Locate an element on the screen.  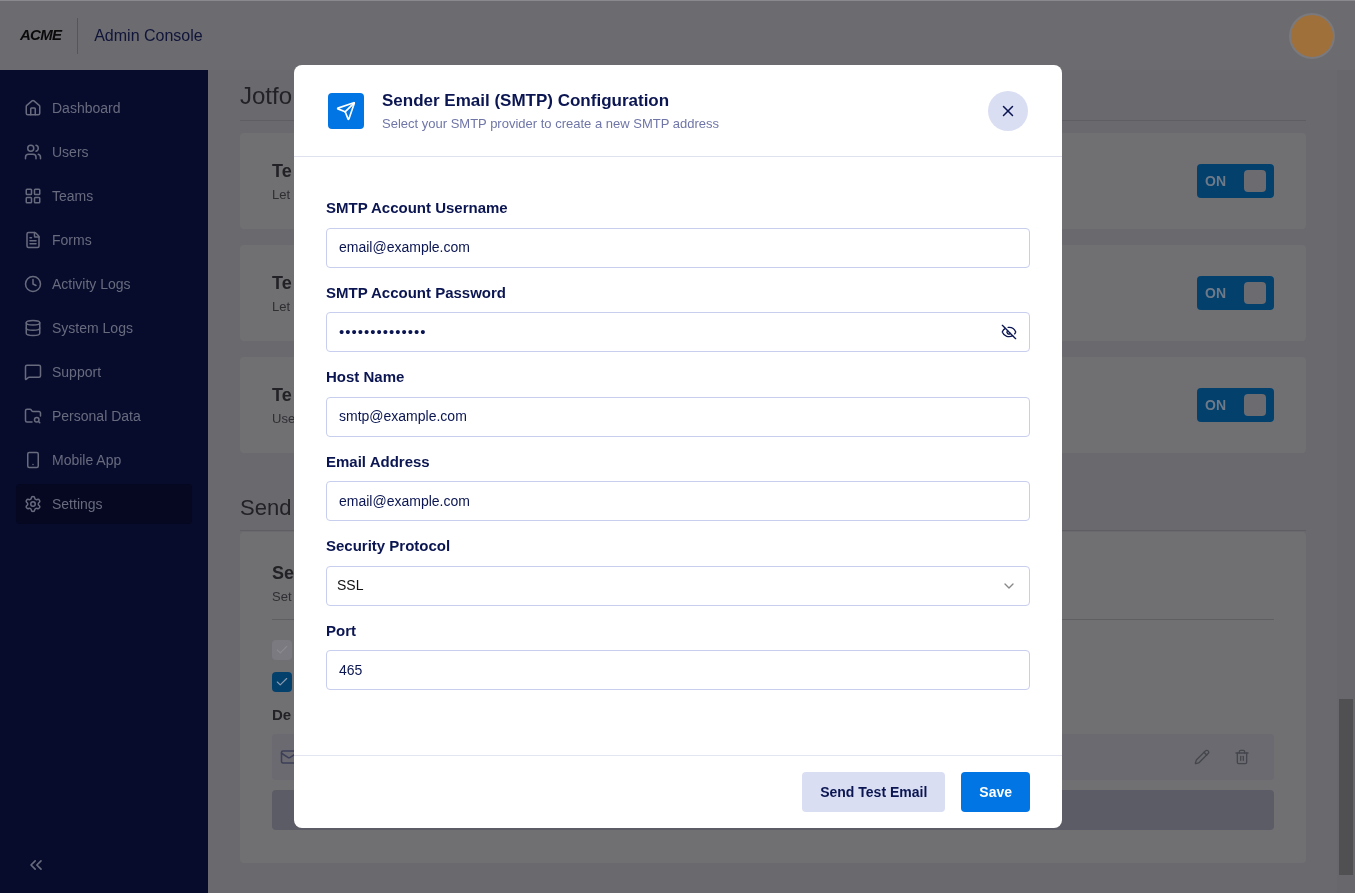
send-test-button: Send Test Email is located at coordinates (874, 792).